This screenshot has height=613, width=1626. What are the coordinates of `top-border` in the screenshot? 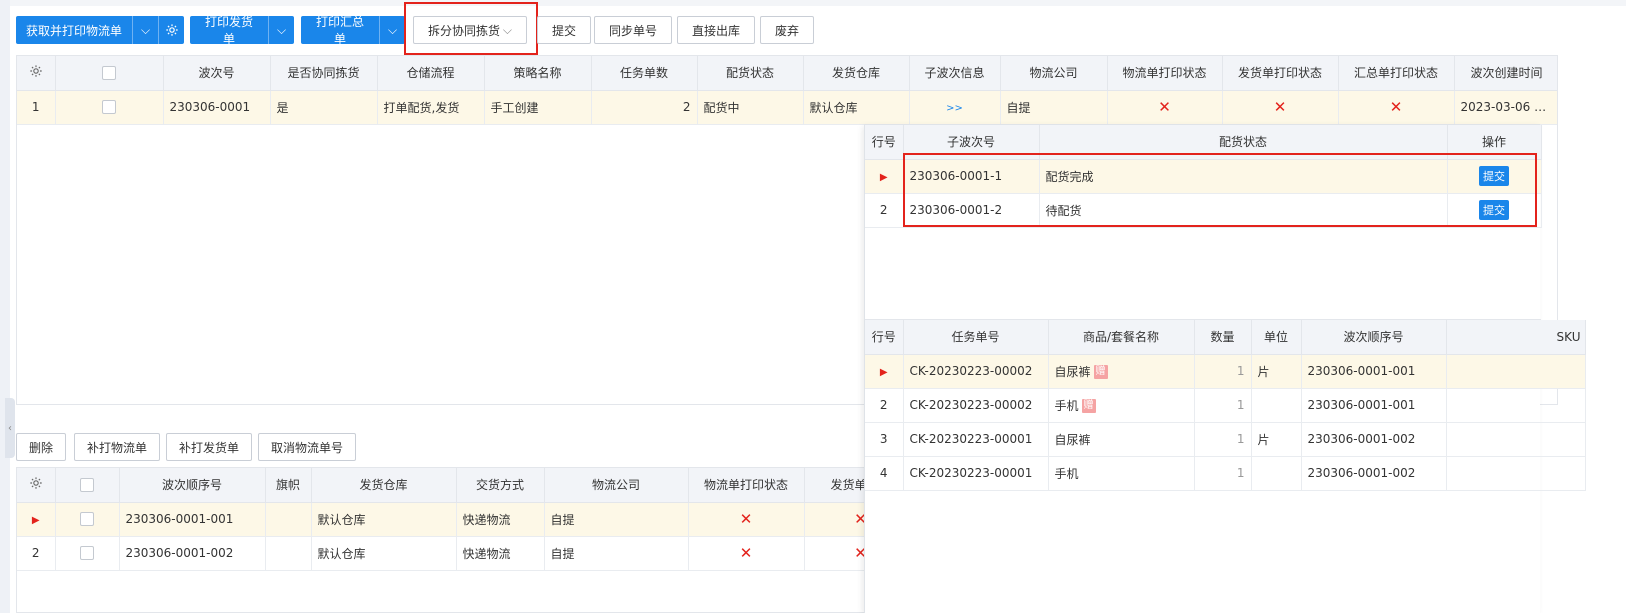 It's located at (818, 3).